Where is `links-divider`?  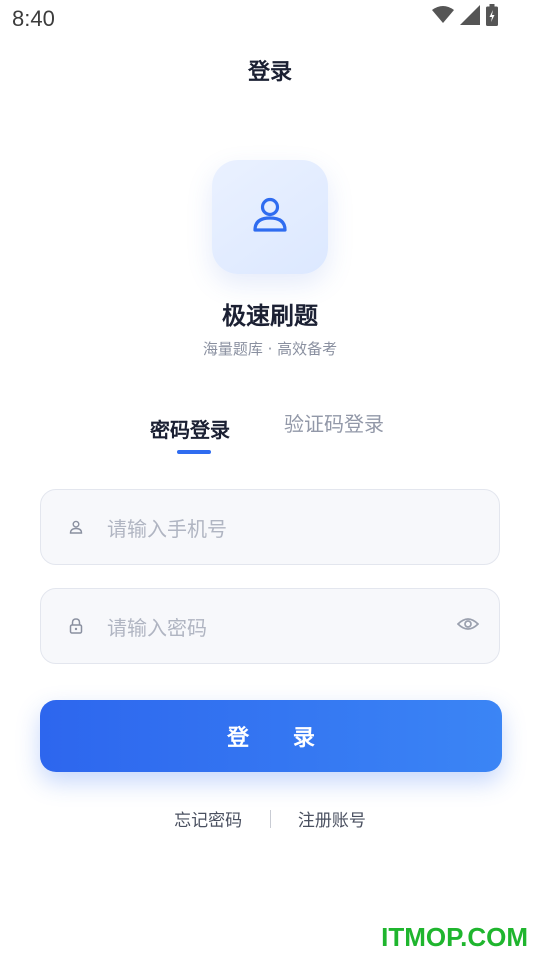
links-divider is located at coordinates (270, 818).